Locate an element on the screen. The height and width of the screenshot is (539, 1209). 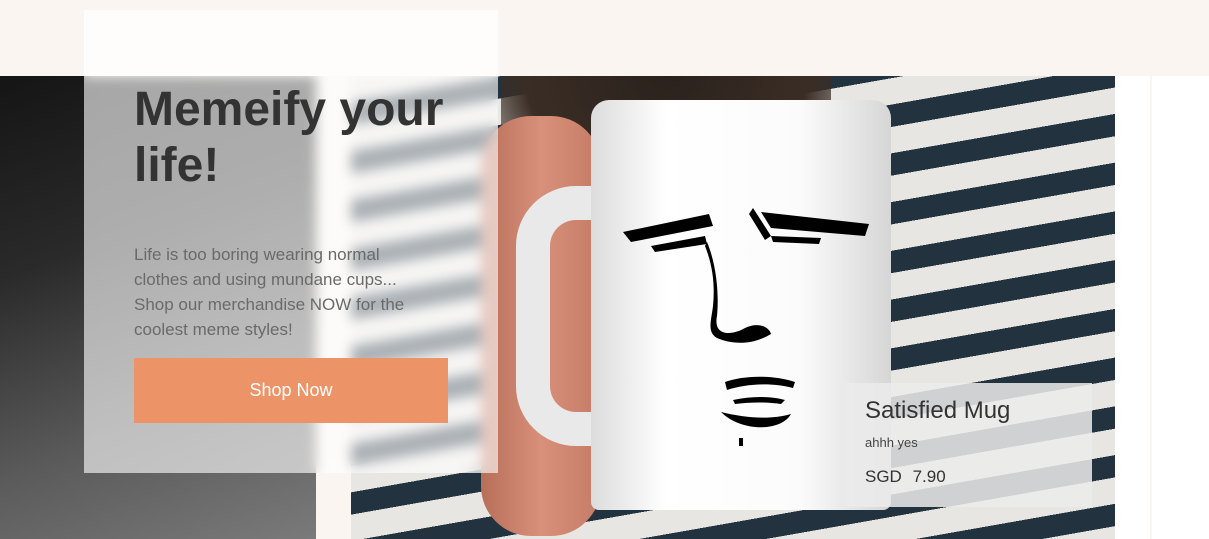
shop-now-button: Shop Now is located at coordinates (291, 390).